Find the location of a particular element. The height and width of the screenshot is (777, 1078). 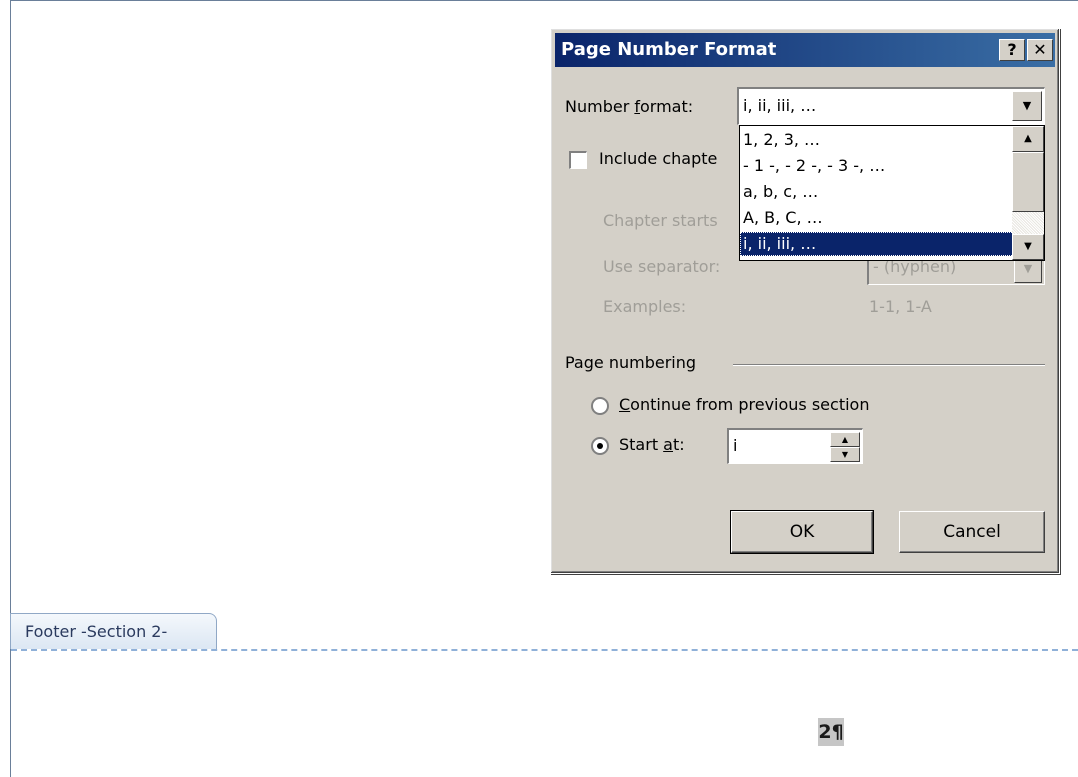

start-at-label: Start at: is located at coordinates (652, 444).